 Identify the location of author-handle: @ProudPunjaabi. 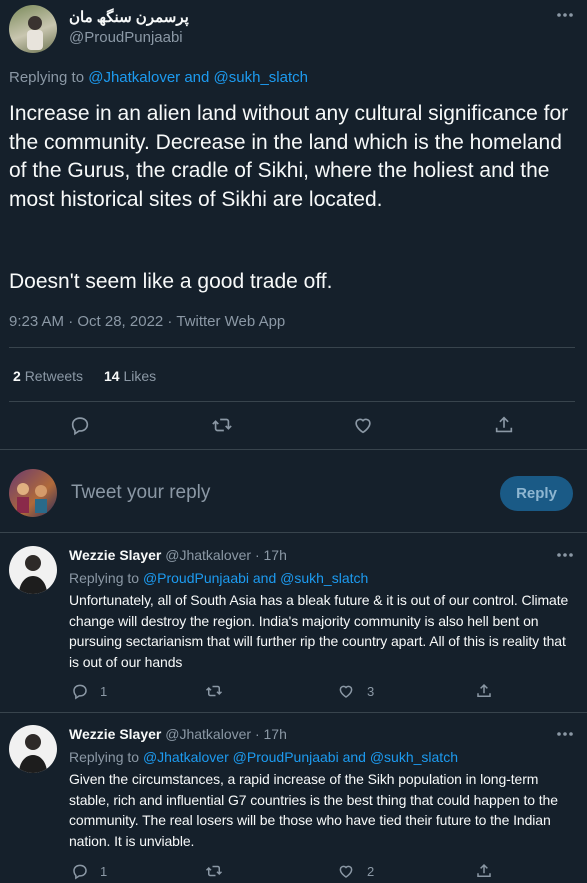
(126, 38).